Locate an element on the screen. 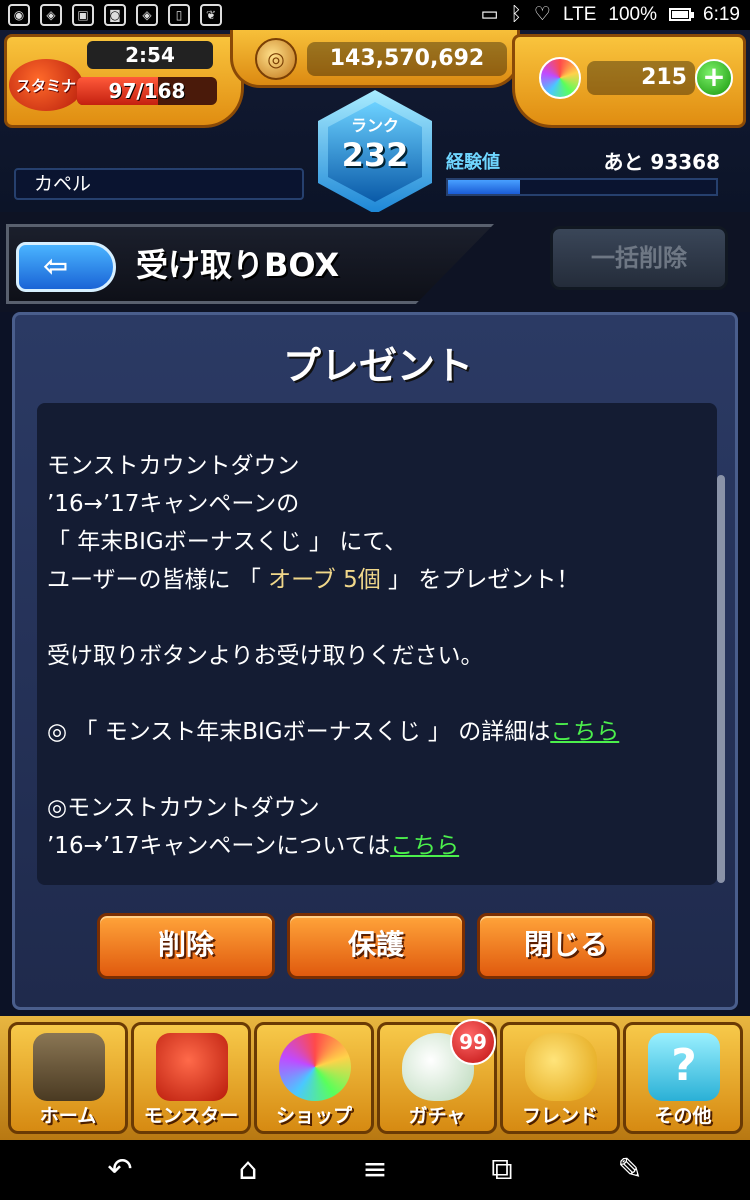 The image size is (750, 1200). orb-reward-highlight: オーブ 5個 is located at coordinates (324, 580).